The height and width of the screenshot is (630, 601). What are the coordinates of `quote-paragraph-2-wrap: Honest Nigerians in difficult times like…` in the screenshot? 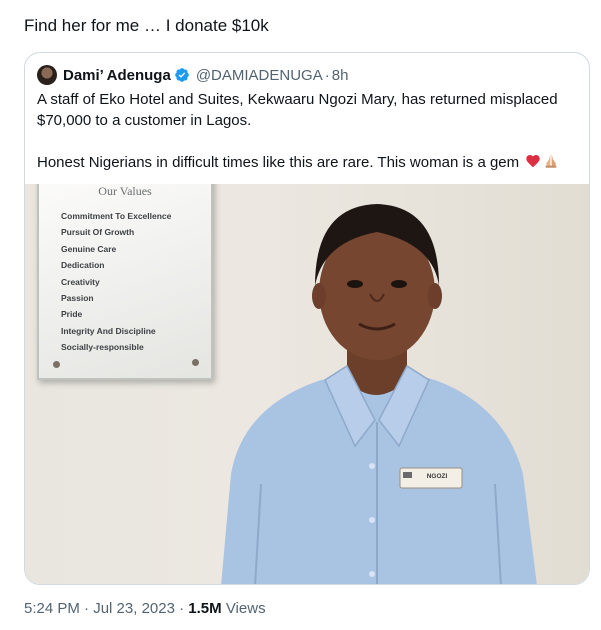 It's located at (309, 162).